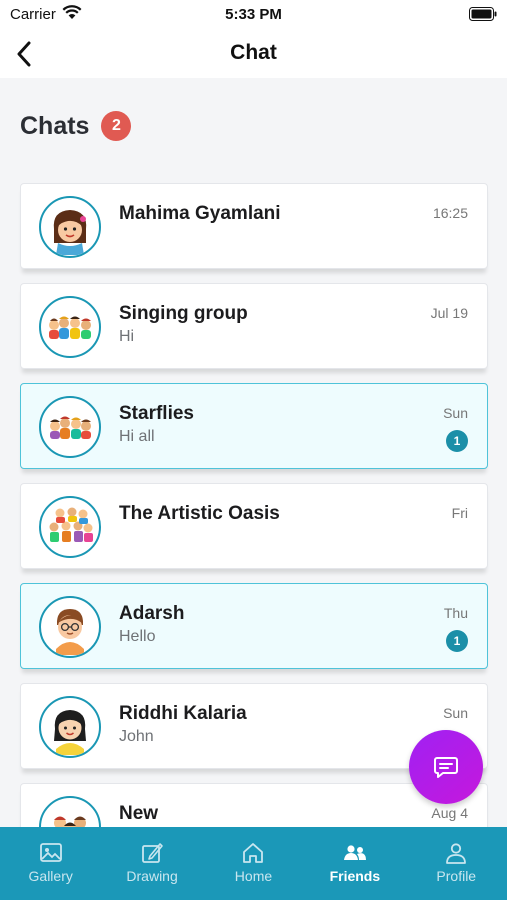 Image resolution: width=507 pixels, height=900 pixels. I want to click on chat-row-adarsh: Adarsh Hello Thu 1, so click(254, 626).